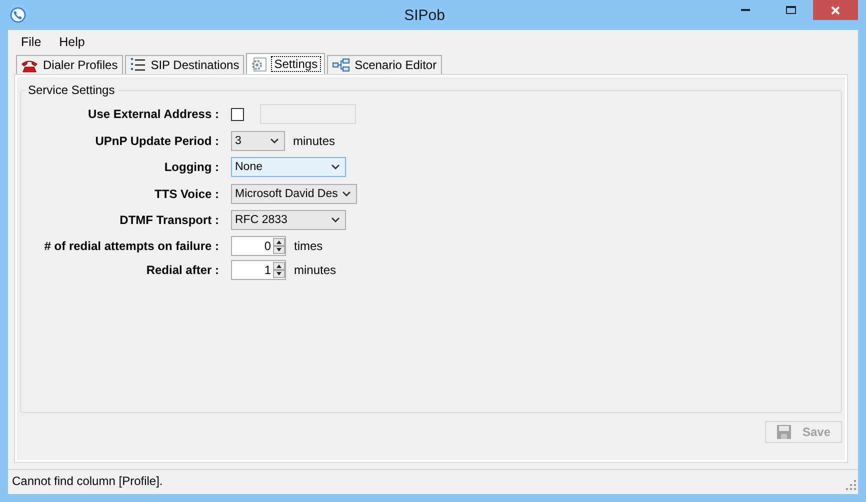 Image resolution: width=866 pixels, height=502 pixels. I want to click on diagram-icon, so click(341, 65).